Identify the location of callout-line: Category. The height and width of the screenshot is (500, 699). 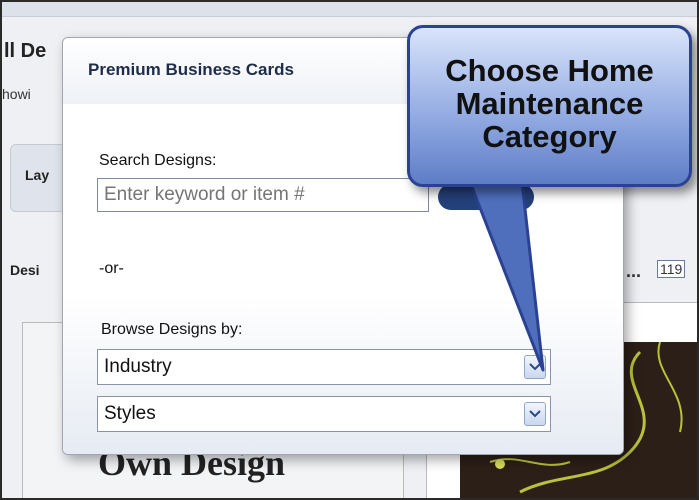
(549, 136).